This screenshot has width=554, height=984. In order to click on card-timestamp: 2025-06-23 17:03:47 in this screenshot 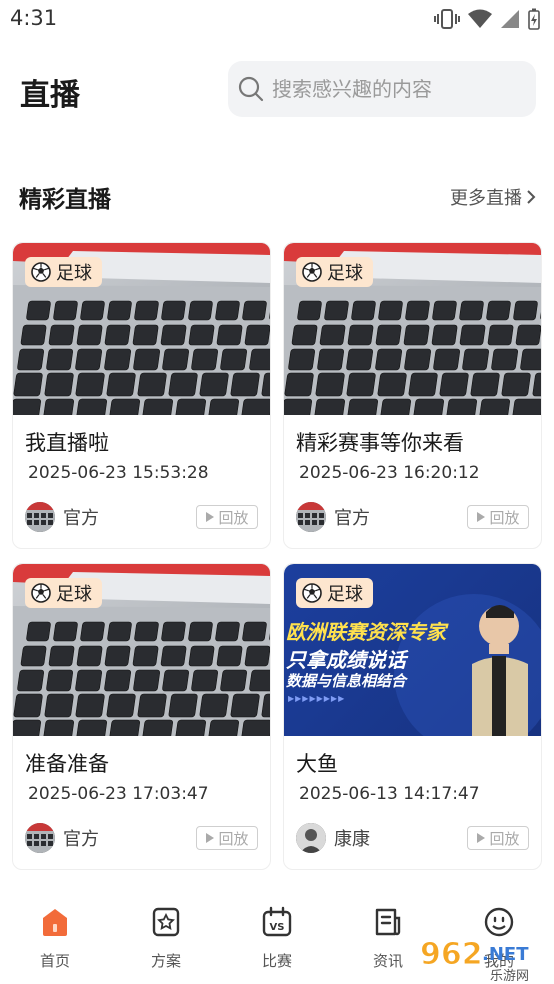, I will do `click(118, 794)`.